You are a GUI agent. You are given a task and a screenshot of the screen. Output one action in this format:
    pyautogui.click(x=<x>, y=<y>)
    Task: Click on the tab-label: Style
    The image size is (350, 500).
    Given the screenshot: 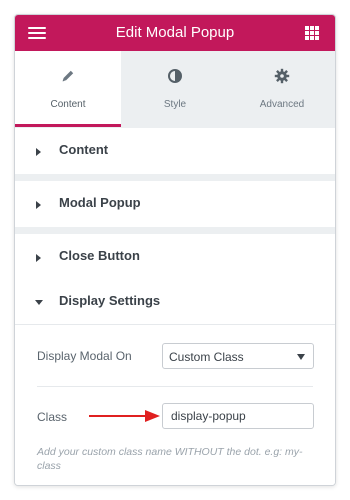 What is the action you would take?
    pyautogui.click(x=175, y=104)
    